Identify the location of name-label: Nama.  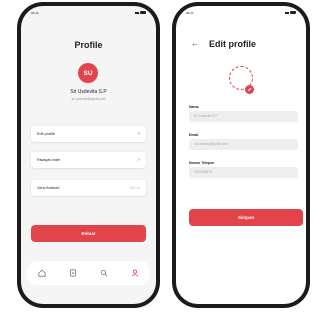
(194, 107).